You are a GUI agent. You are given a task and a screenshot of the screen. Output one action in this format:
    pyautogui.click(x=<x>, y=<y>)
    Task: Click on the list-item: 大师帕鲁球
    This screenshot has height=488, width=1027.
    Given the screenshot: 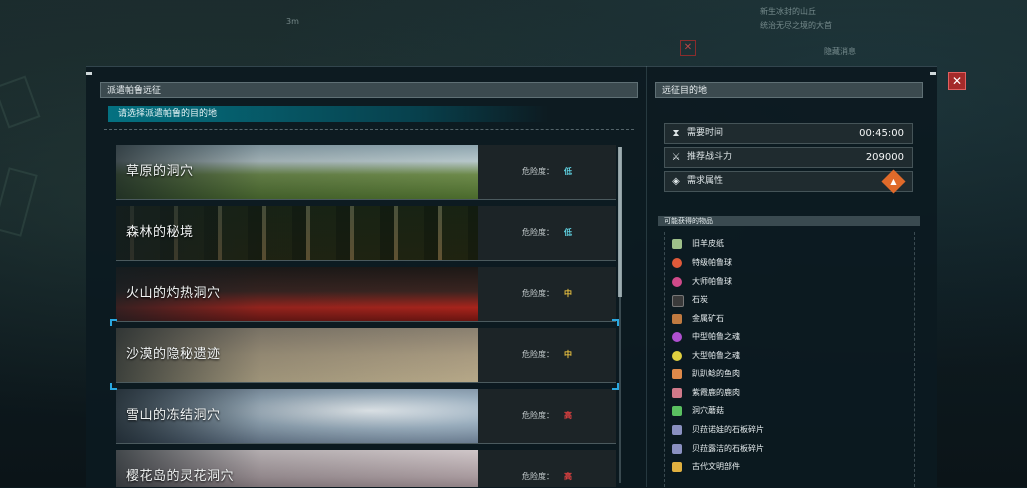 What is the action you would take?
    pyautogui.click(x=788, y=282)
    